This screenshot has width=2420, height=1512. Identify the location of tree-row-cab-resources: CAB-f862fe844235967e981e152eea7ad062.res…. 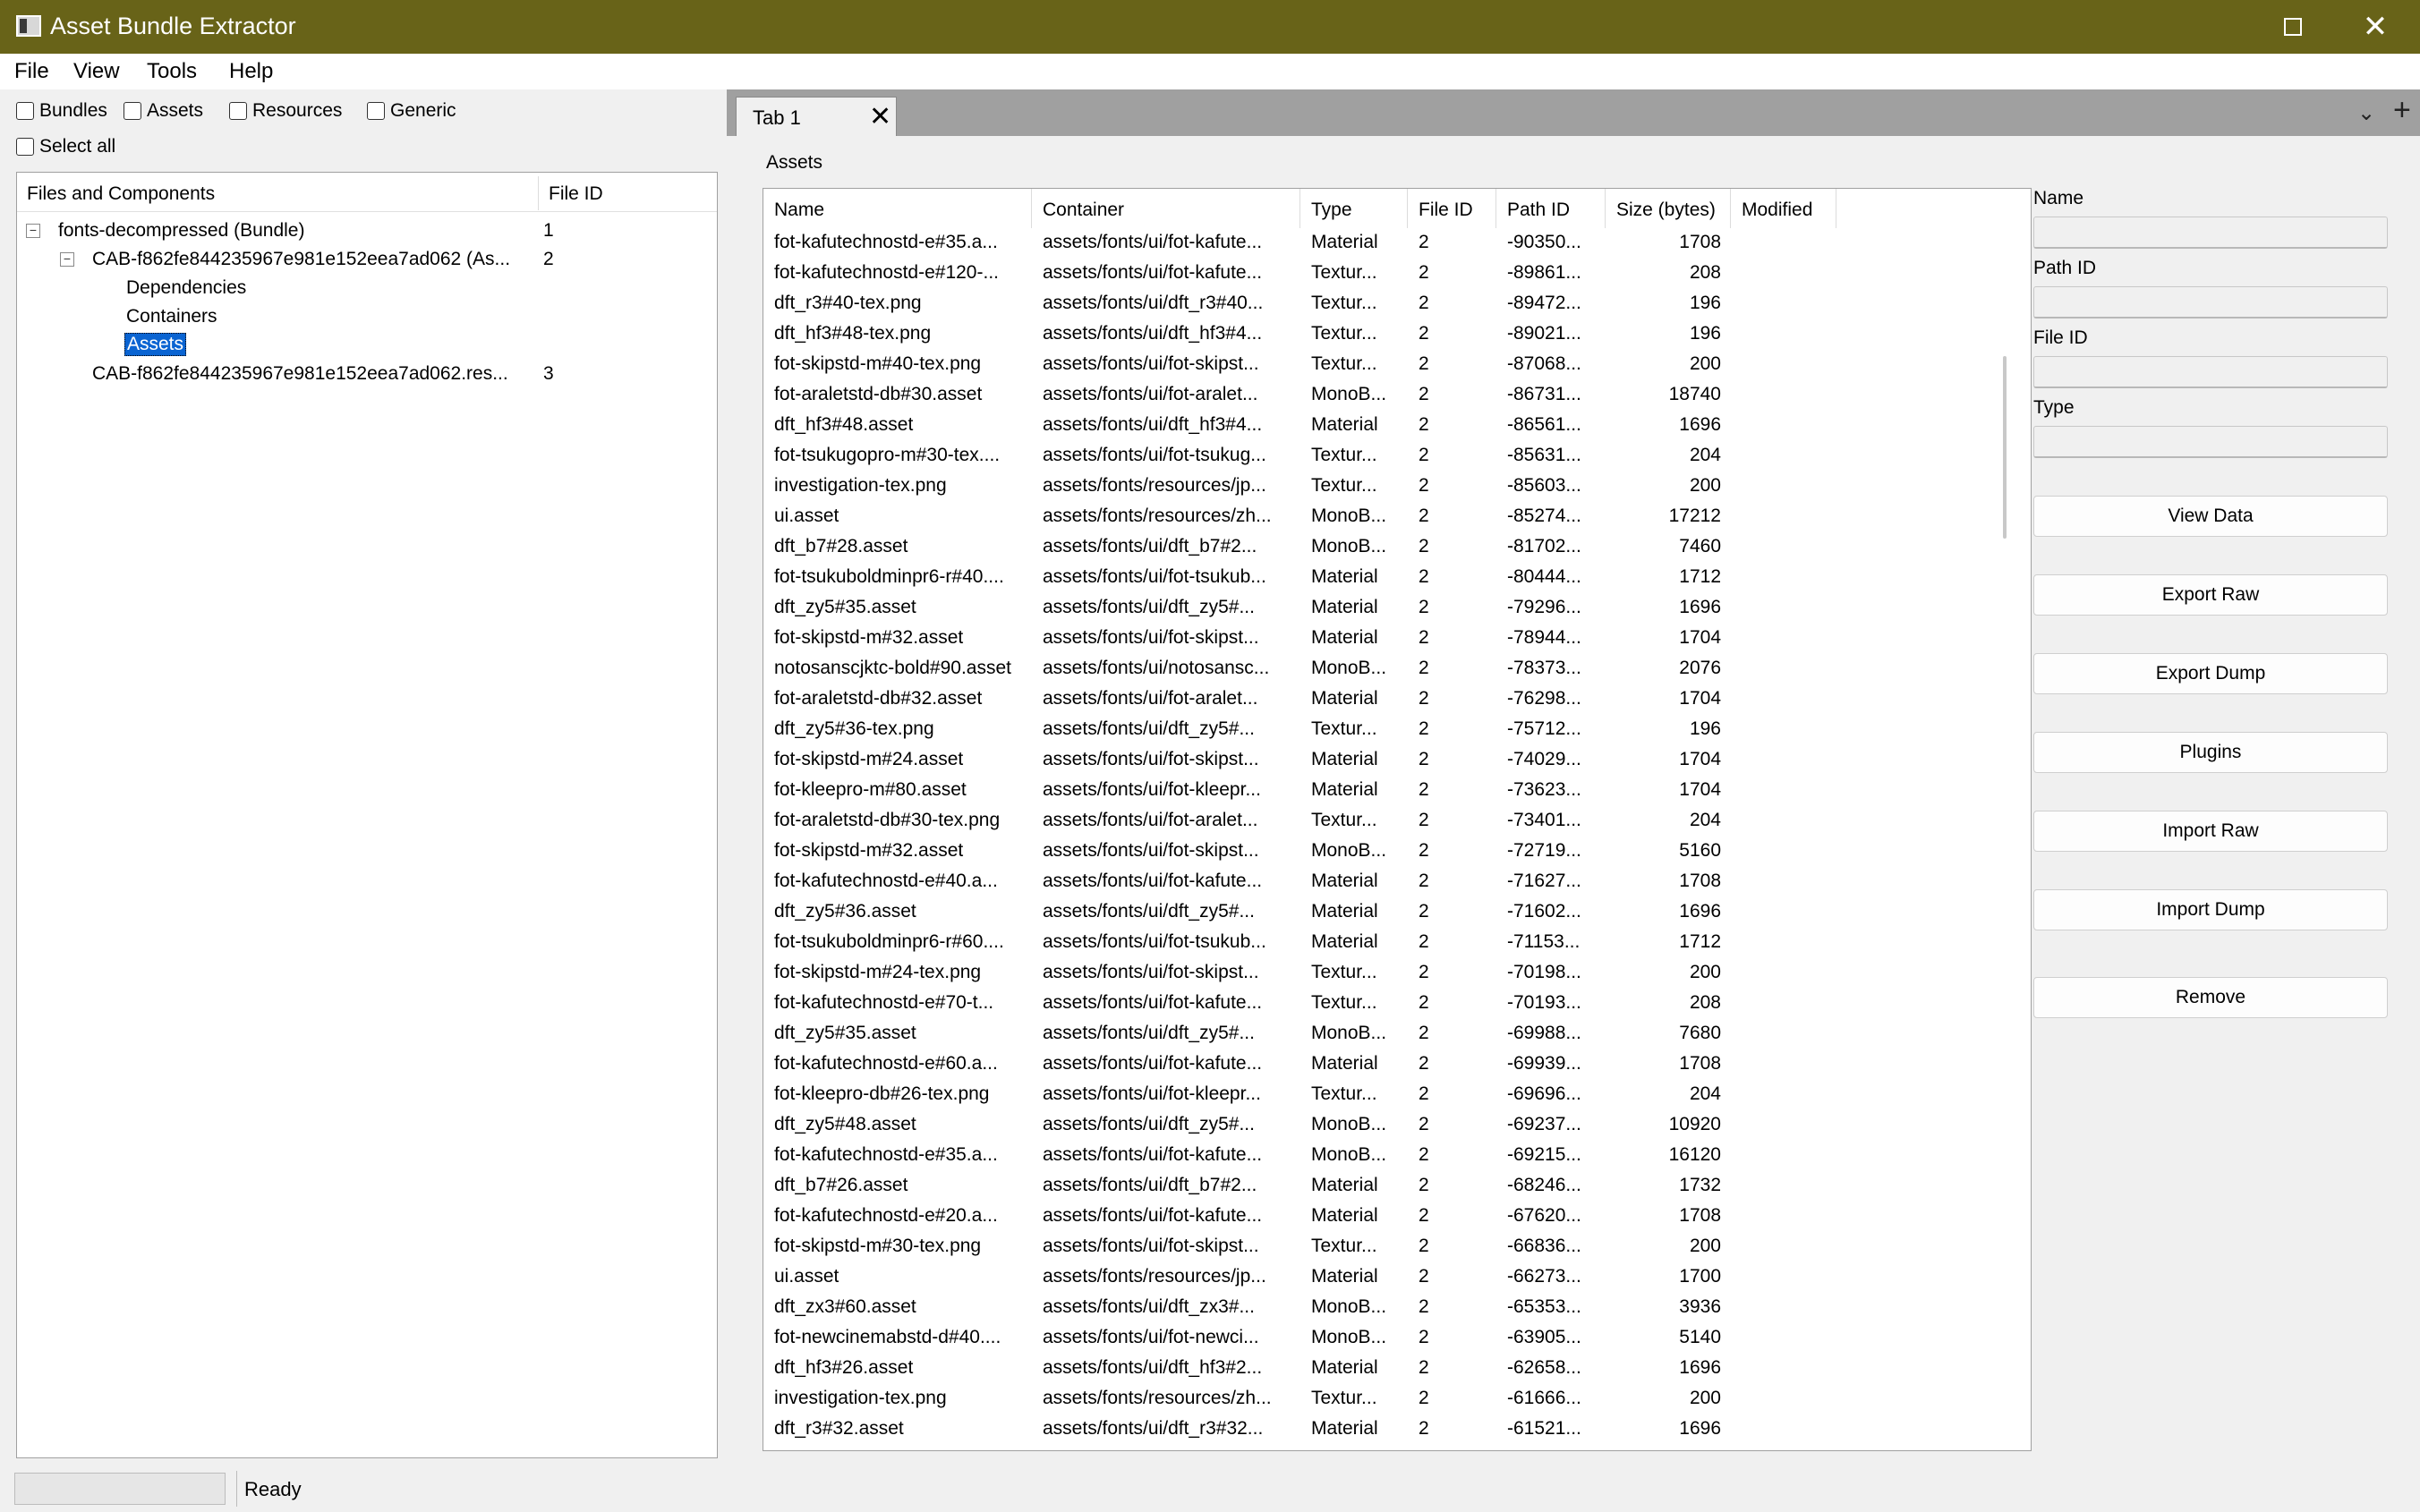
(366, 375).